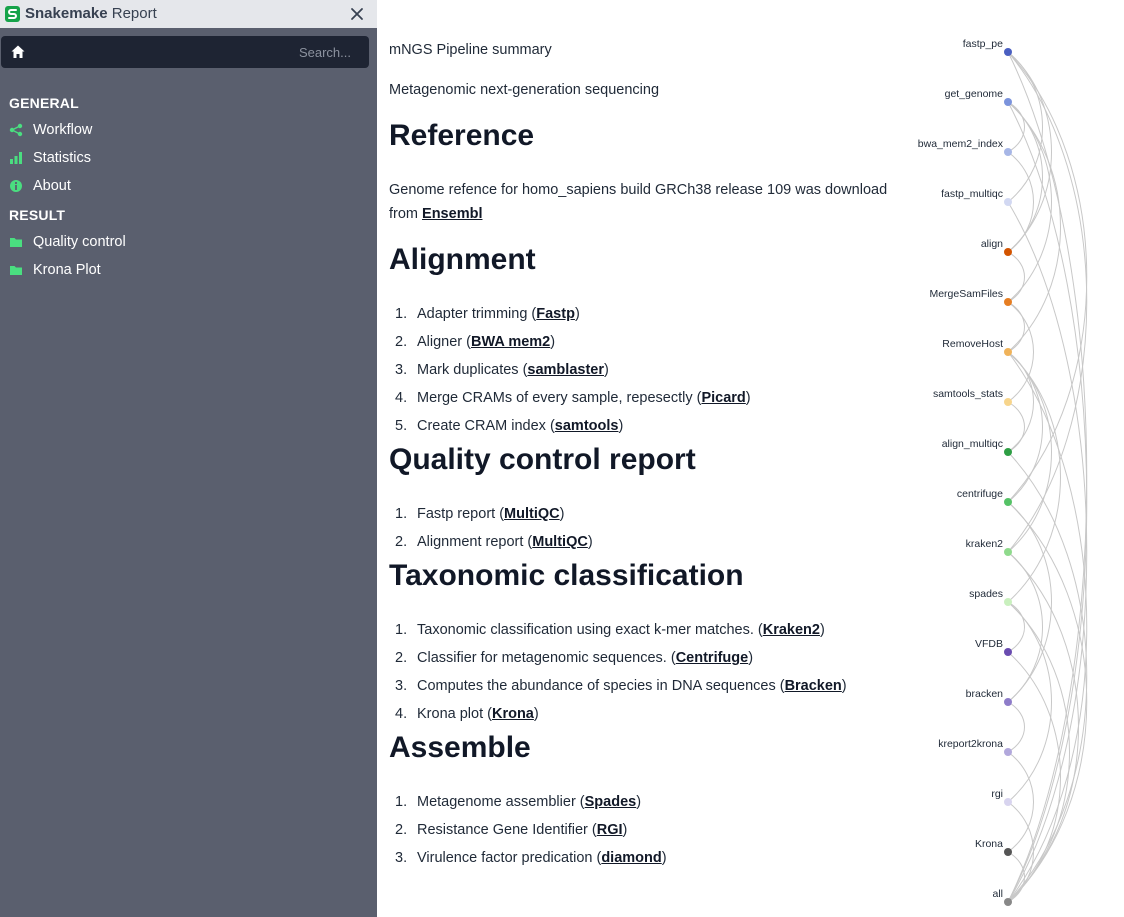 Image resolution: width=1124 pixels, height=917 pixels. Describe the element at coordinates (996, 247) in the screenshot. I see `dag-node: align` at that location.